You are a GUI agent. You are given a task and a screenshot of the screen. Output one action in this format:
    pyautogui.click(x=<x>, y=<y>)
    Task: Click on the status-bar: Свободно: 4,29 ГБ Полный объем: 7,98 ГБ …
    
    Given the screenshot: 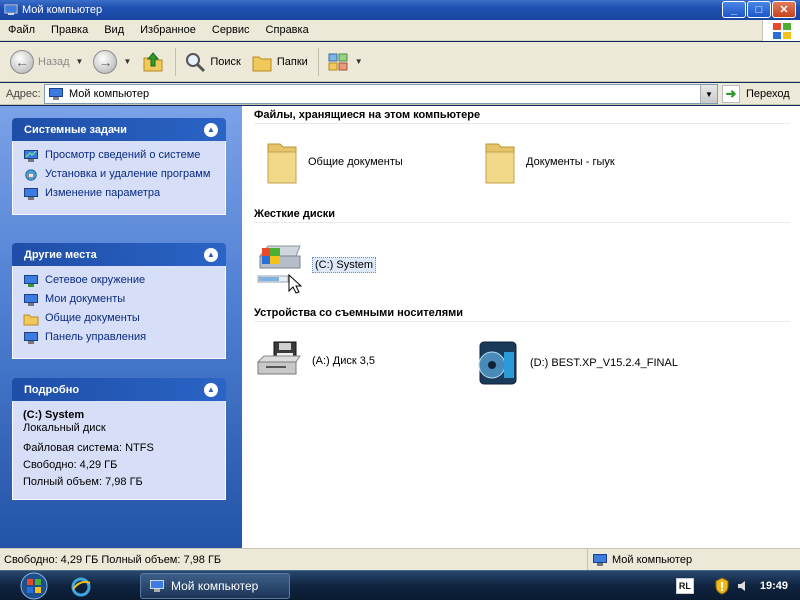 What is the action you would take?
    pyautogui.click(x=400, y=559)
    